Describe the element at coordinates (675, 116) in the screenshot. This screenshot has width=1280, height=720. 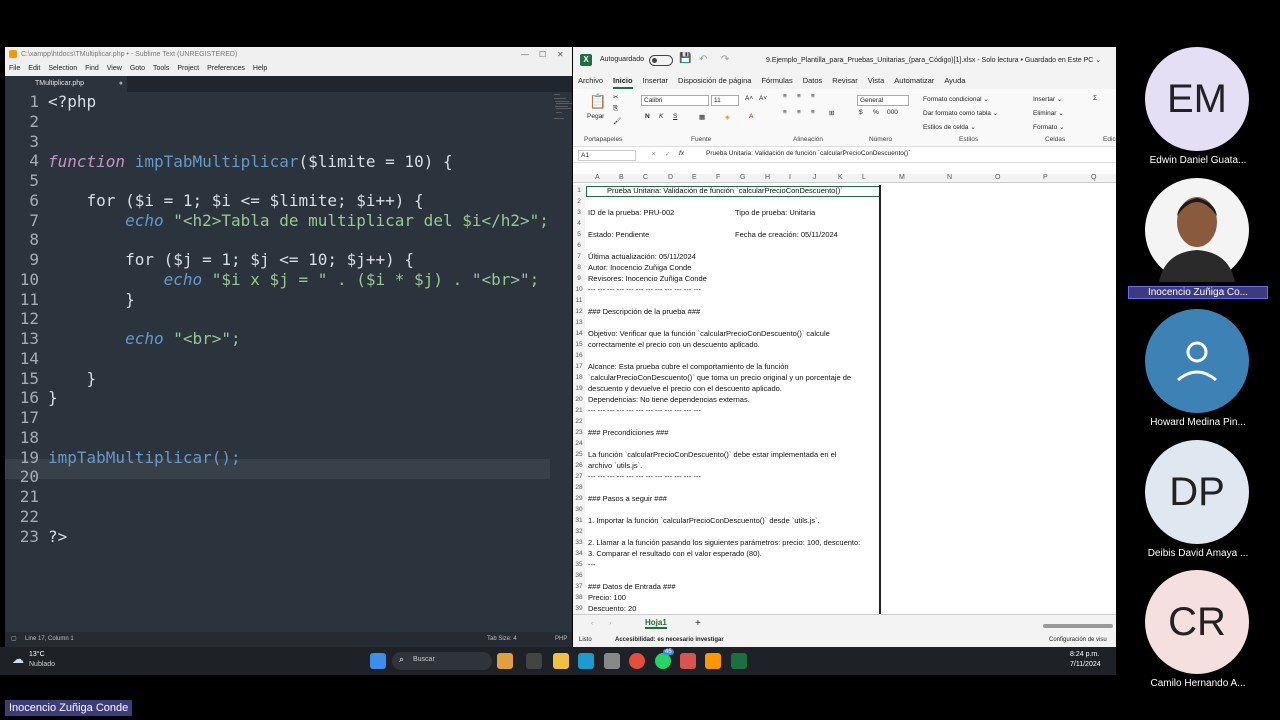
I see `underline-icon: S` at that location.